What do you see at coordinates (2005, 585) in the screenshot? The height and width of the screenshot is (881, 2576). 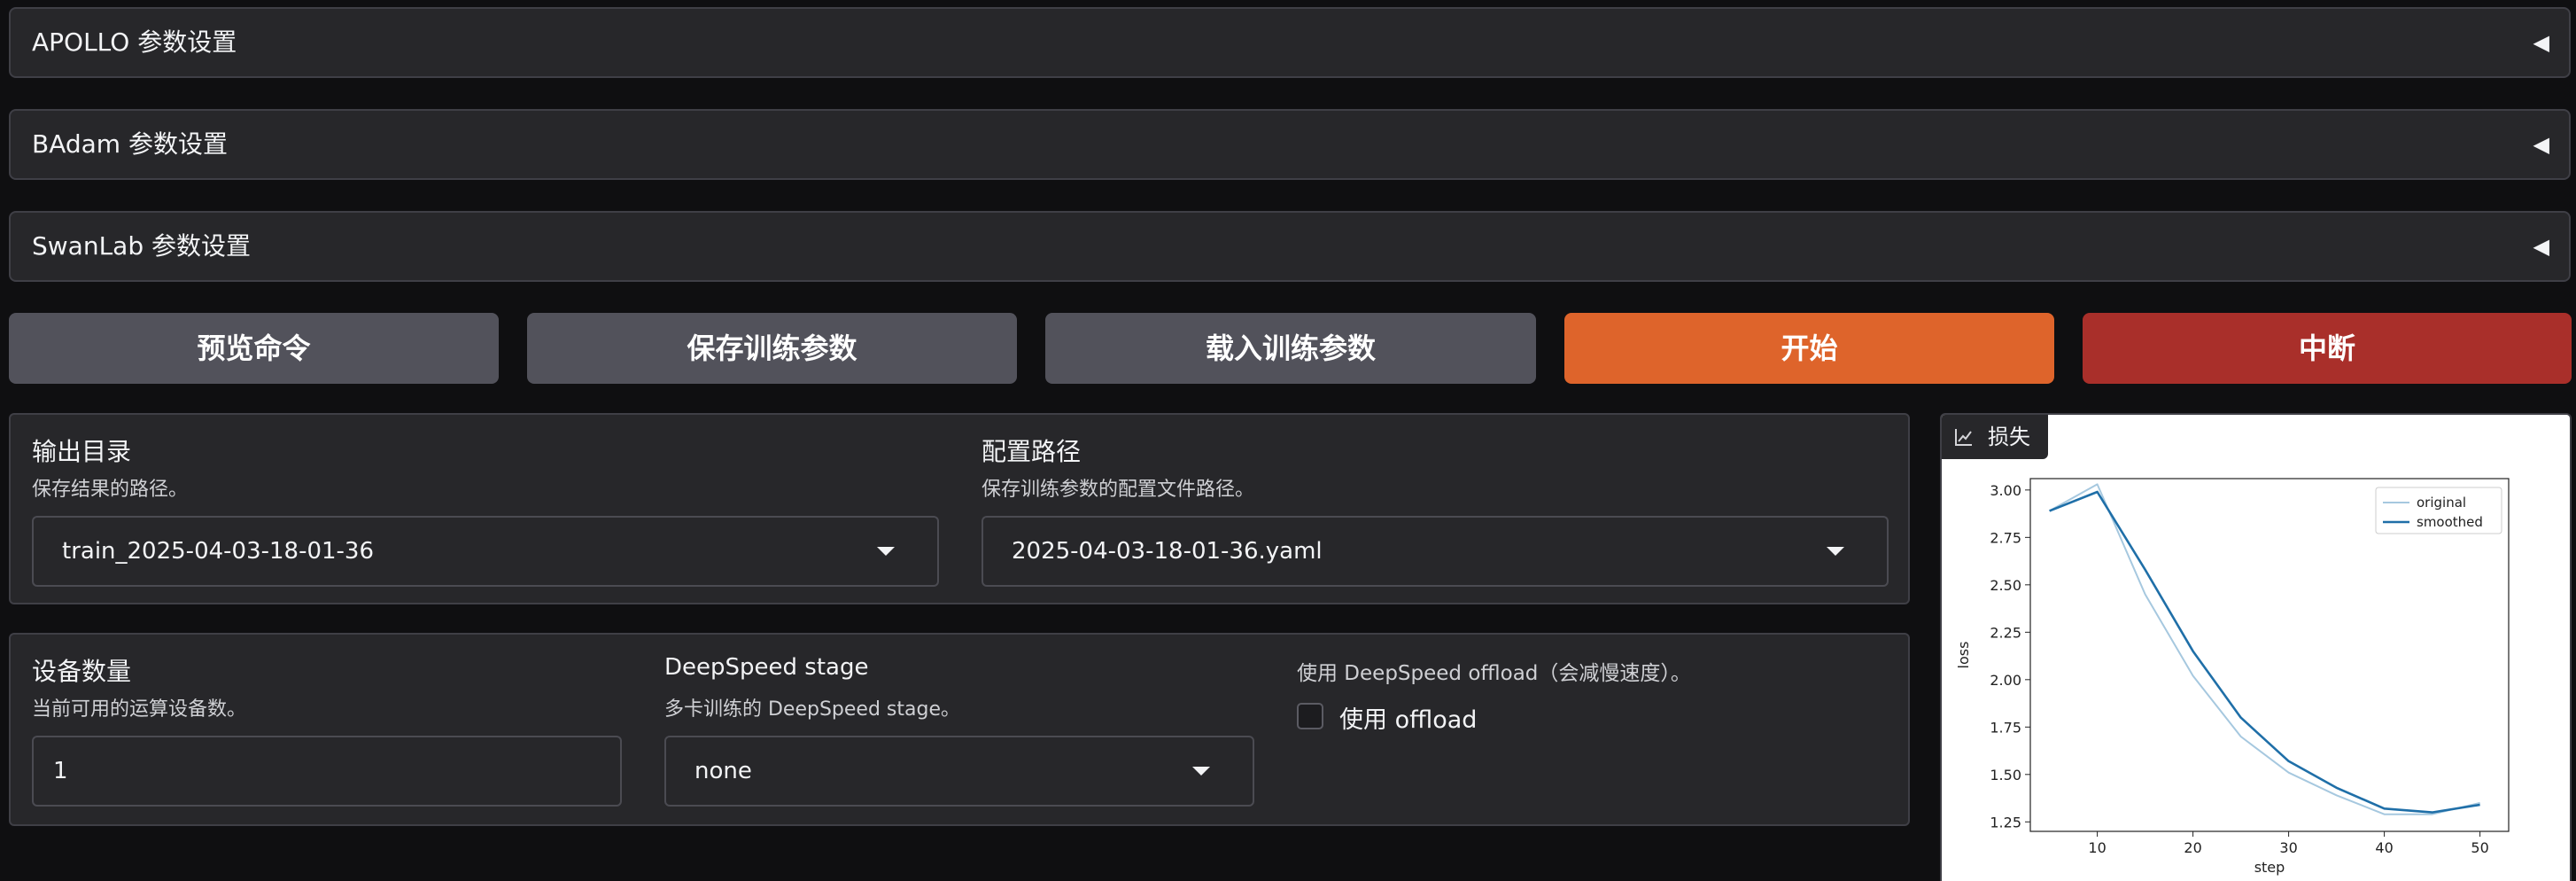 I see `y-tick-label: 2.50` at bounding box center [2005, 585].